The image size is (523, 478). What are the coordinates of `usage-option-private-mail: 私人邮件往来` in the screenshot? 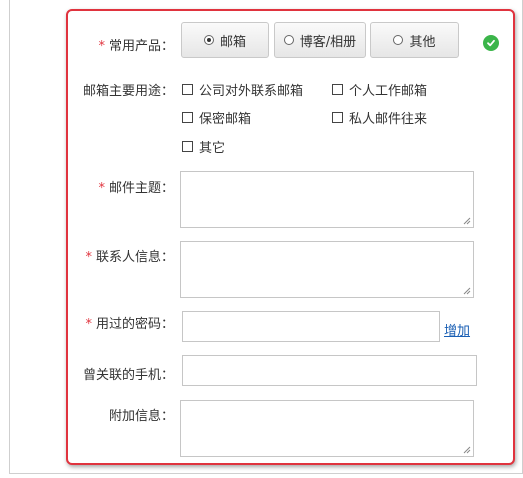 It's located at (379, 117).